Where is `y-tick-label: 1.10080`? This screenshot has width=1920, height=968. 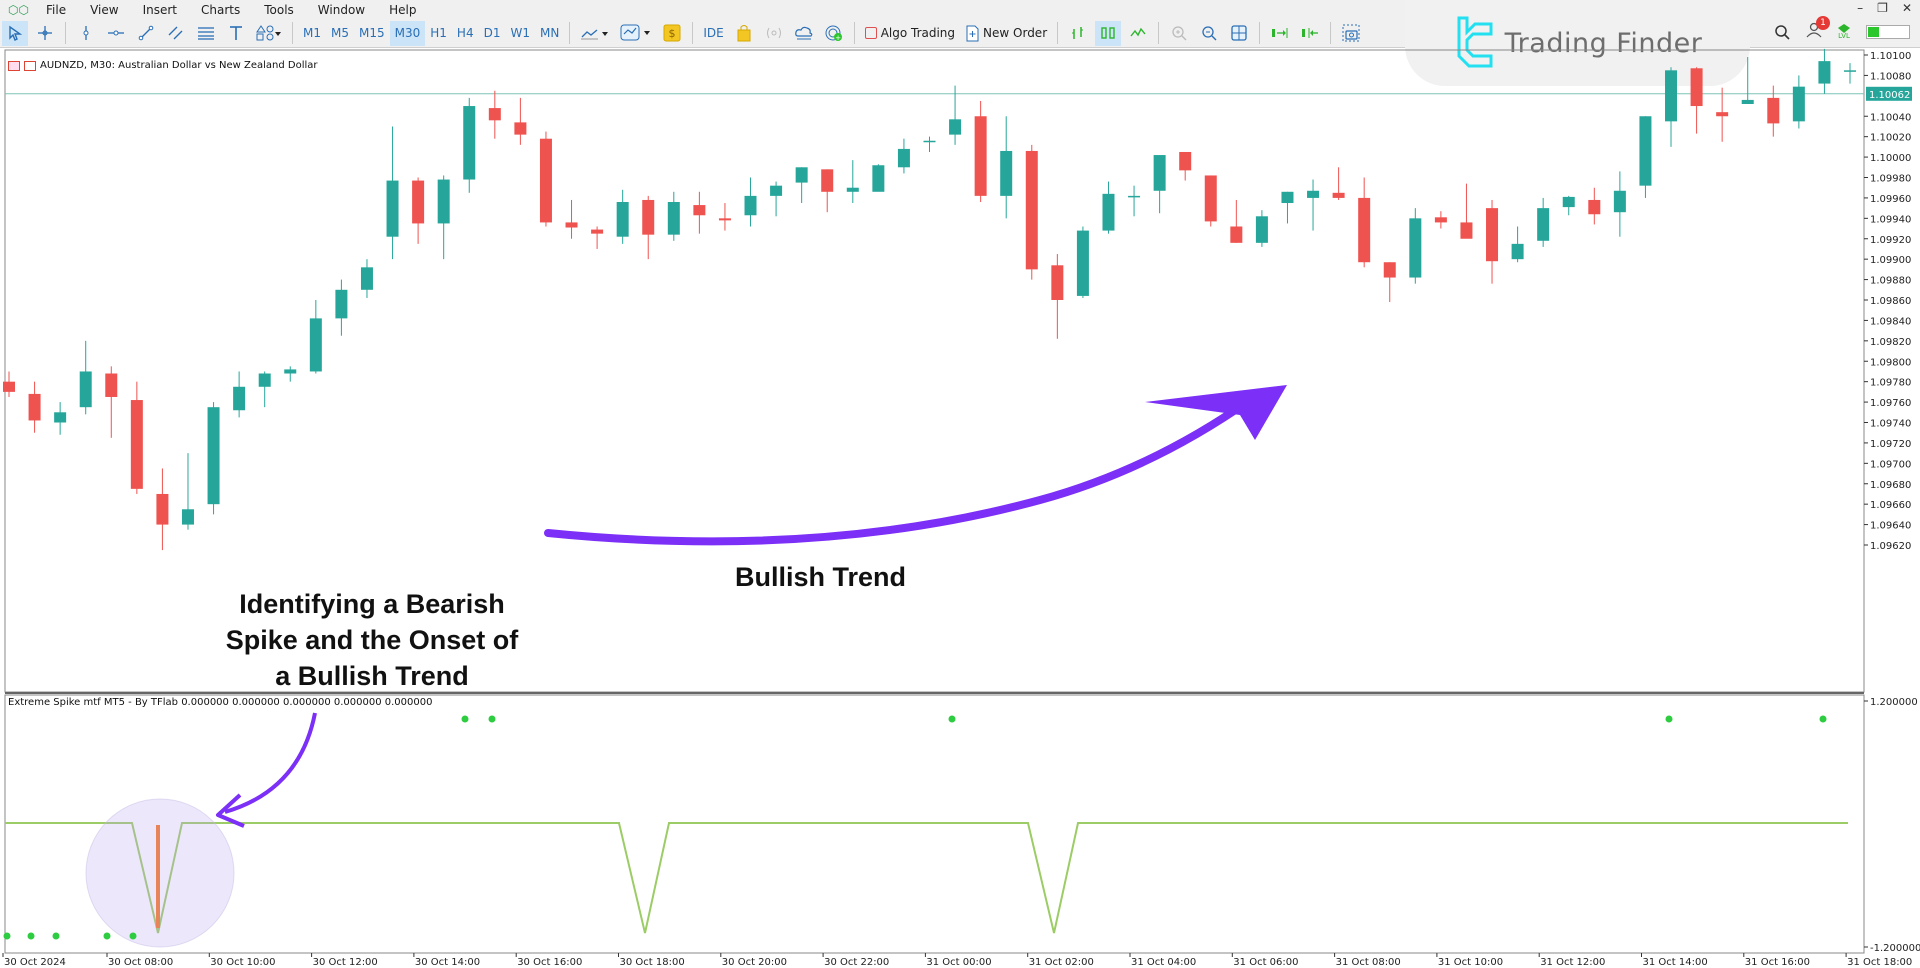 y-tick-label: 1.10080 is located at coordinates (1890, 76).